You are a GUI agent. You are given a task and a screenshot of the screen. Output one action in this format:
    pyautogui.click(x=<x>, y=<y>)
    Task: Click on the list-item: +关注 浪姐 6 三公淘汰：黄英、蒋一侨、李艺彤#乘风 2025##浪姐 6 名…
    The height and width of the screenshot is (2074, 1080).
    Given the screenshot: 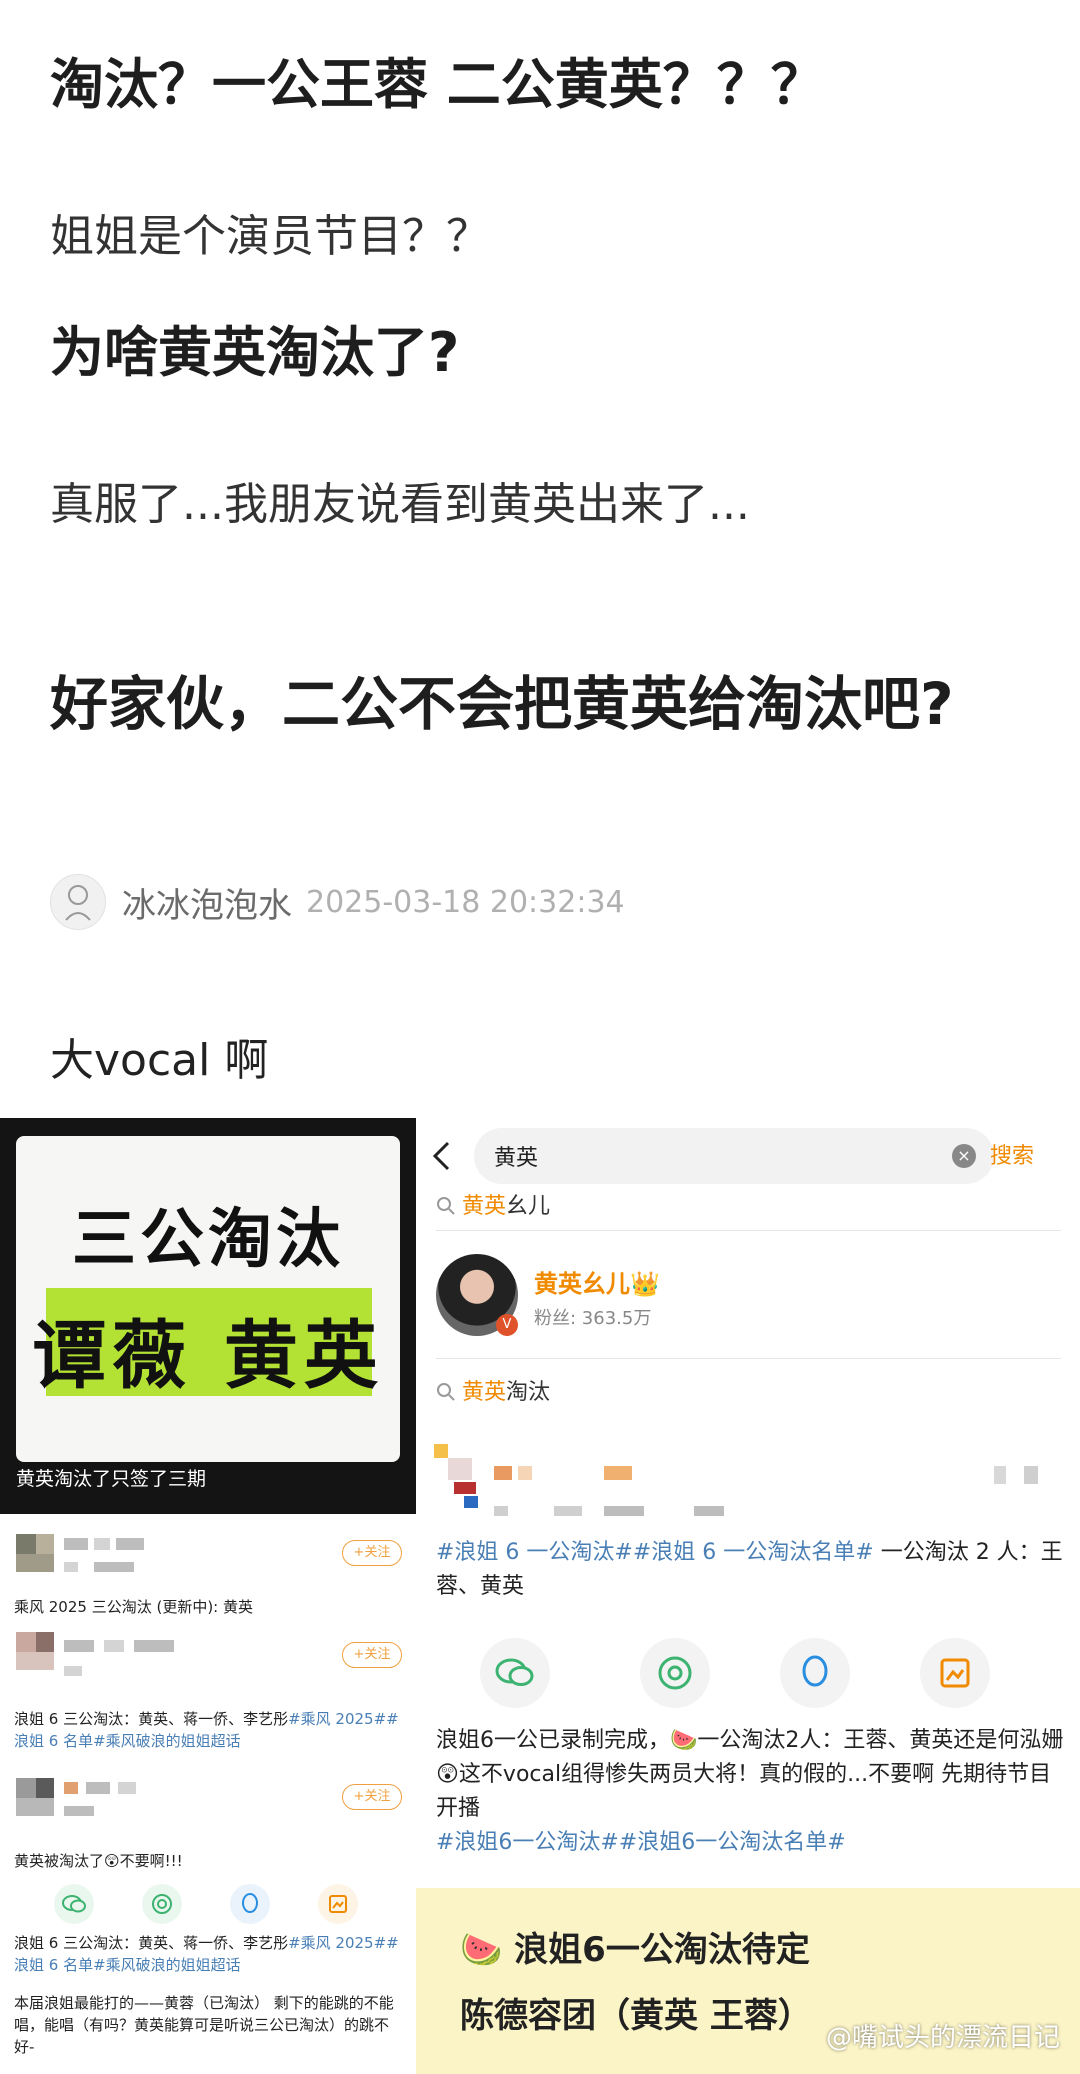 What is the action you would take?
    pyautogui.click(x=208, y=1702)
    